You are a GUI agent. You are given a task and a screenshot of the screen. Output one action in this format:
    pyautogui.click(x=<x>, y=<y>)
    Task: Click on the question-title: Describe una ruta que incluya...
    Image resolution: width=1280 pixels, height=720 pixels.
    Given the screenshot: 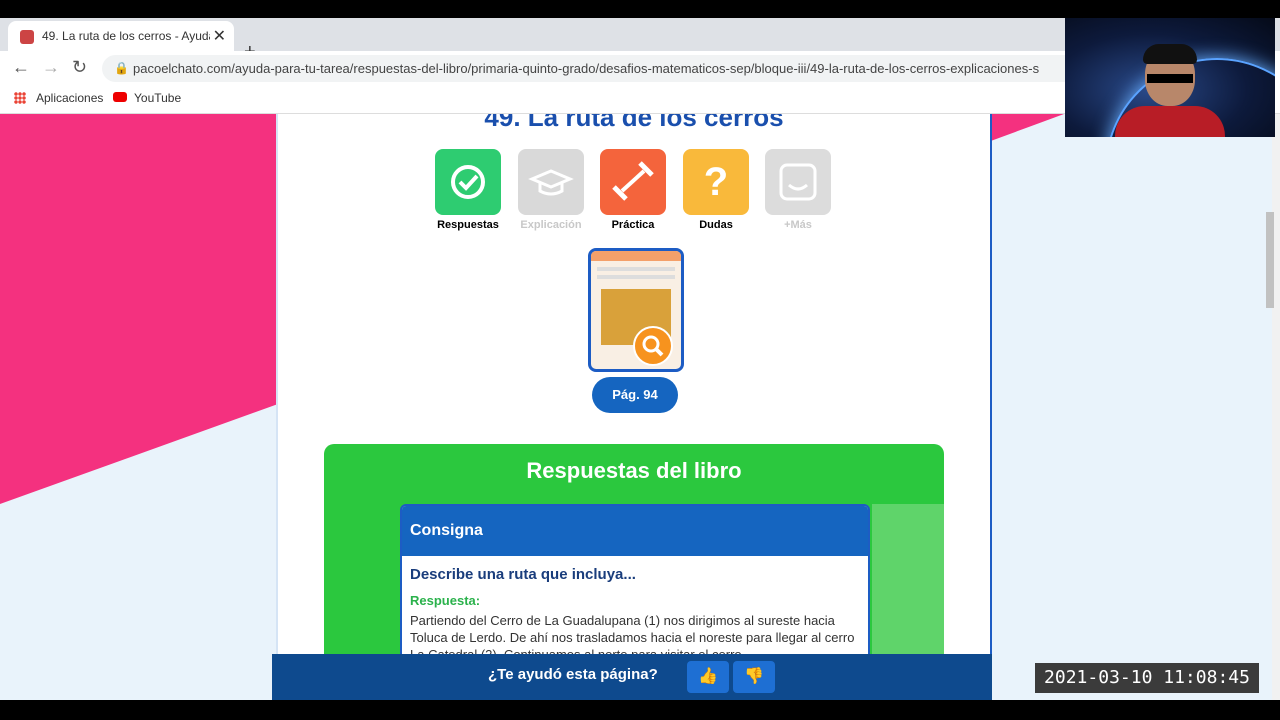 What is the action you would take?
    pyautogui.click(x=523, y=574)
    